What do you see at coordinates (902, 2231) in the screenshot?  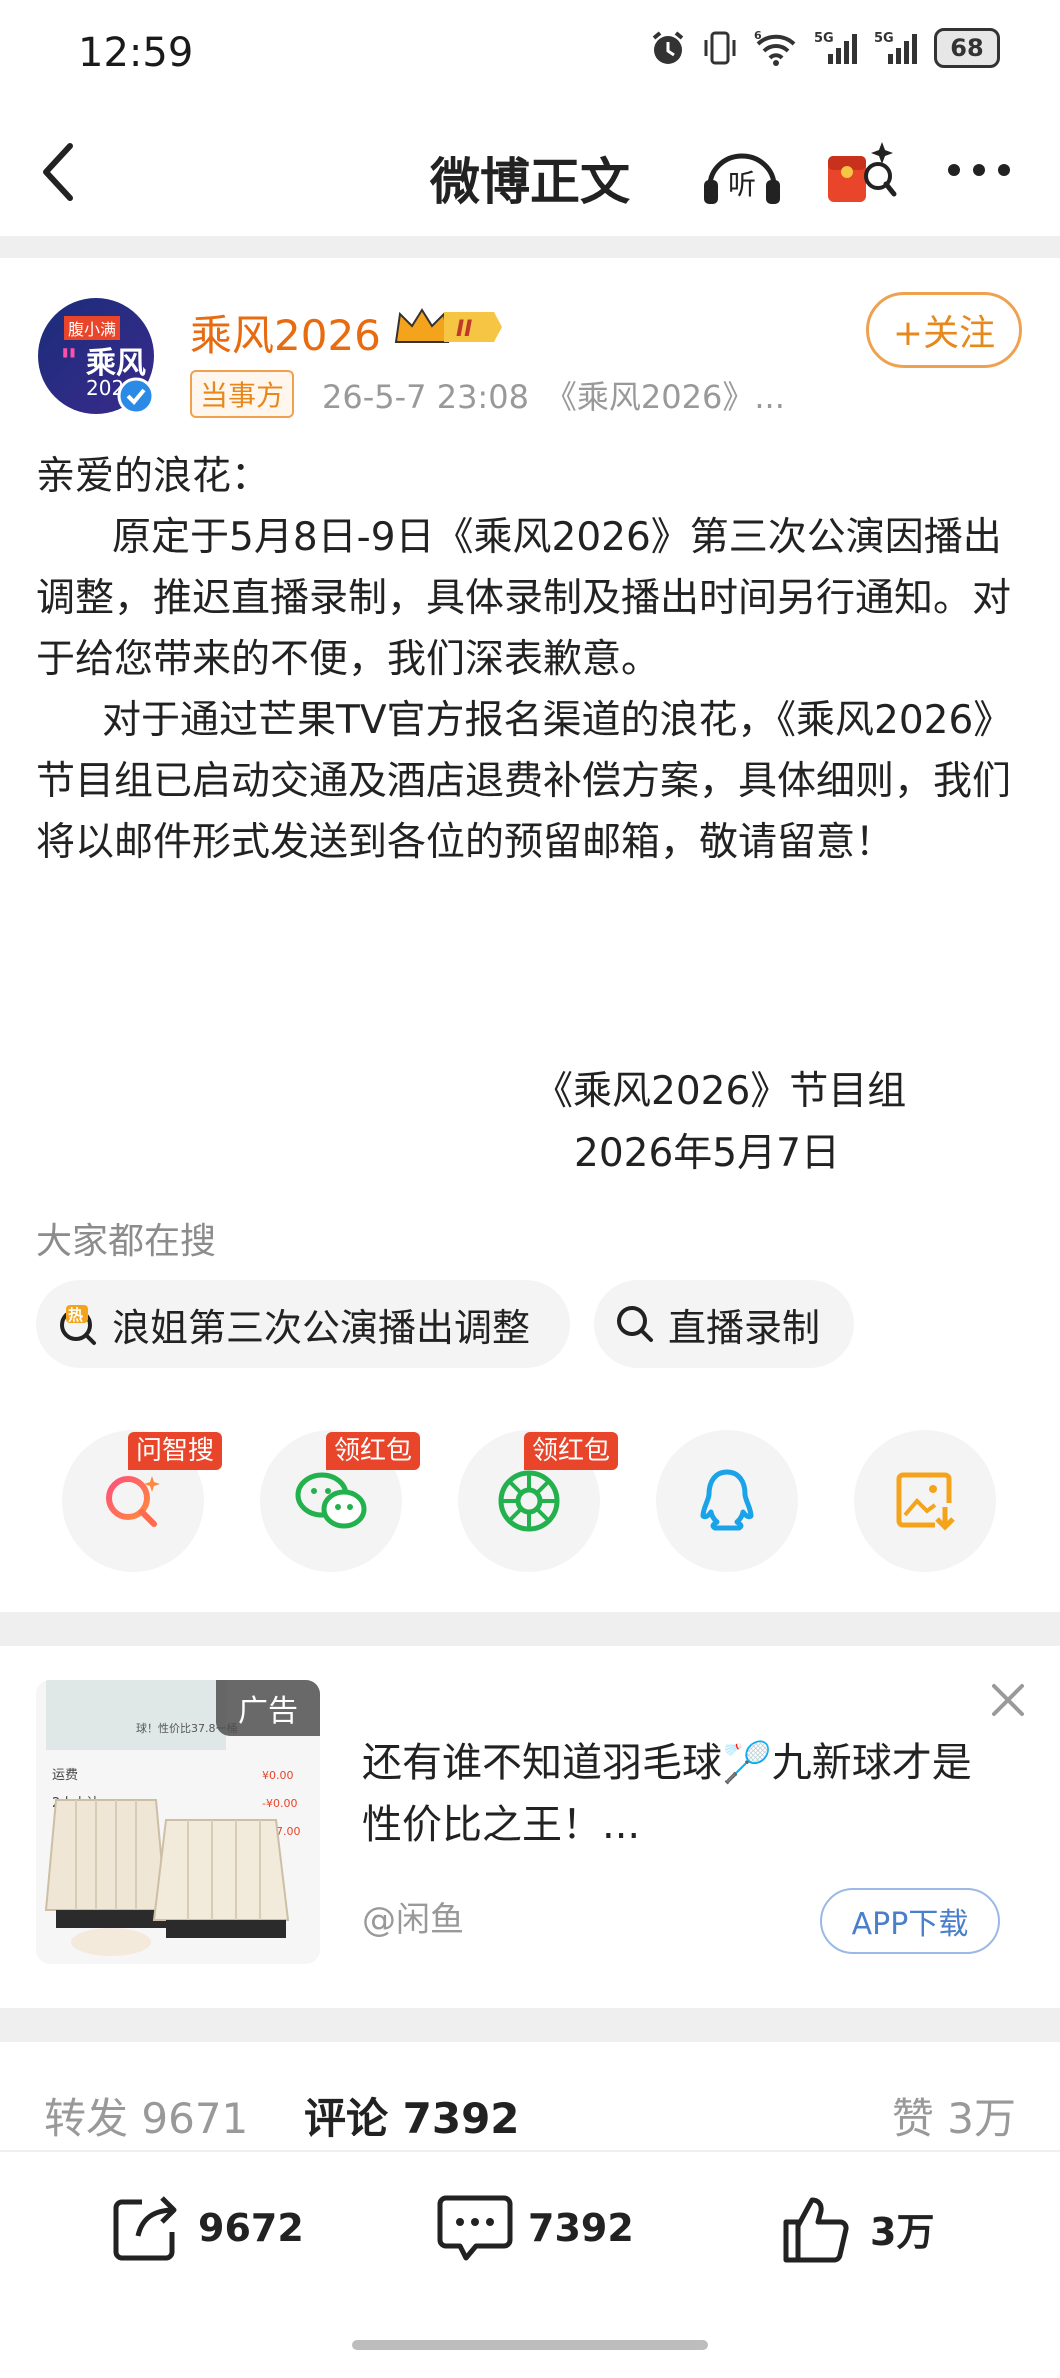 I see `like-button-count: 3万` at bounding box center [902, 2231].